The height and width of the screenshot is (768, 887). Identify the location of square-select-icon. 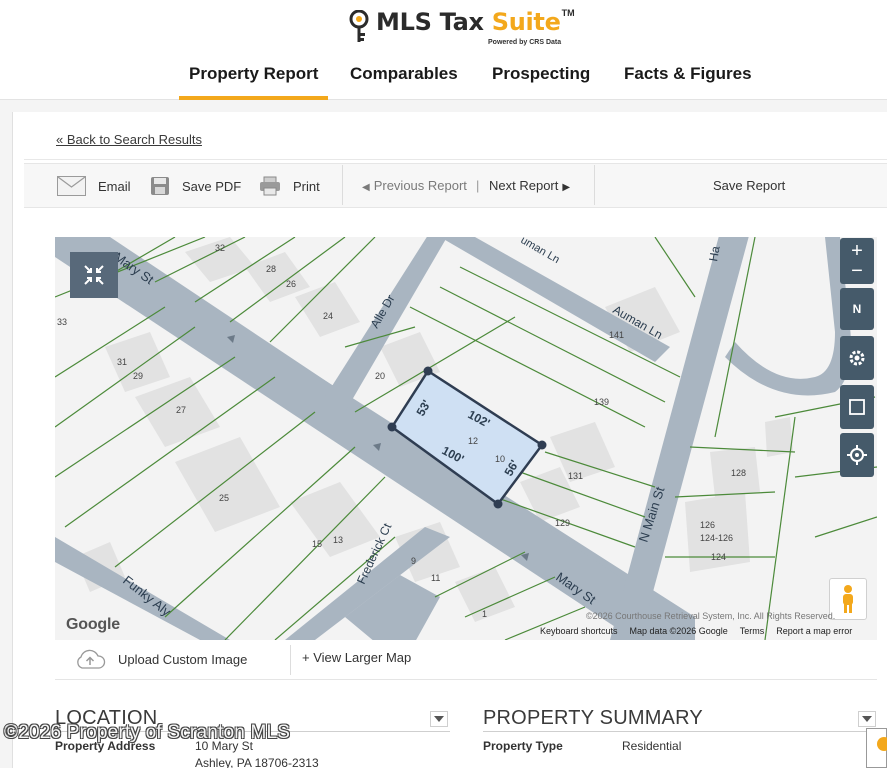
(857, 407).